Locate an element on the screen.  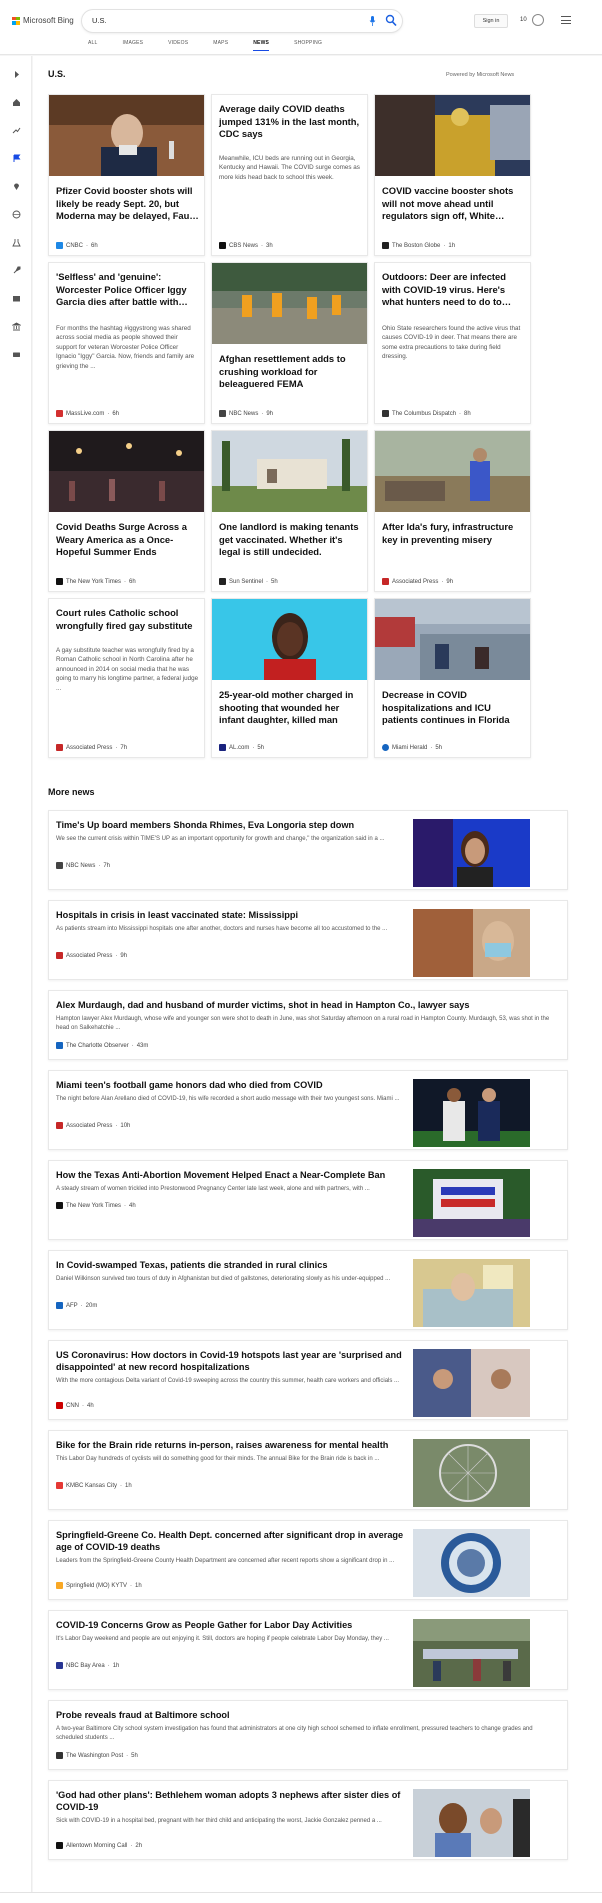
location-icon is located at coordinates (16, 186).